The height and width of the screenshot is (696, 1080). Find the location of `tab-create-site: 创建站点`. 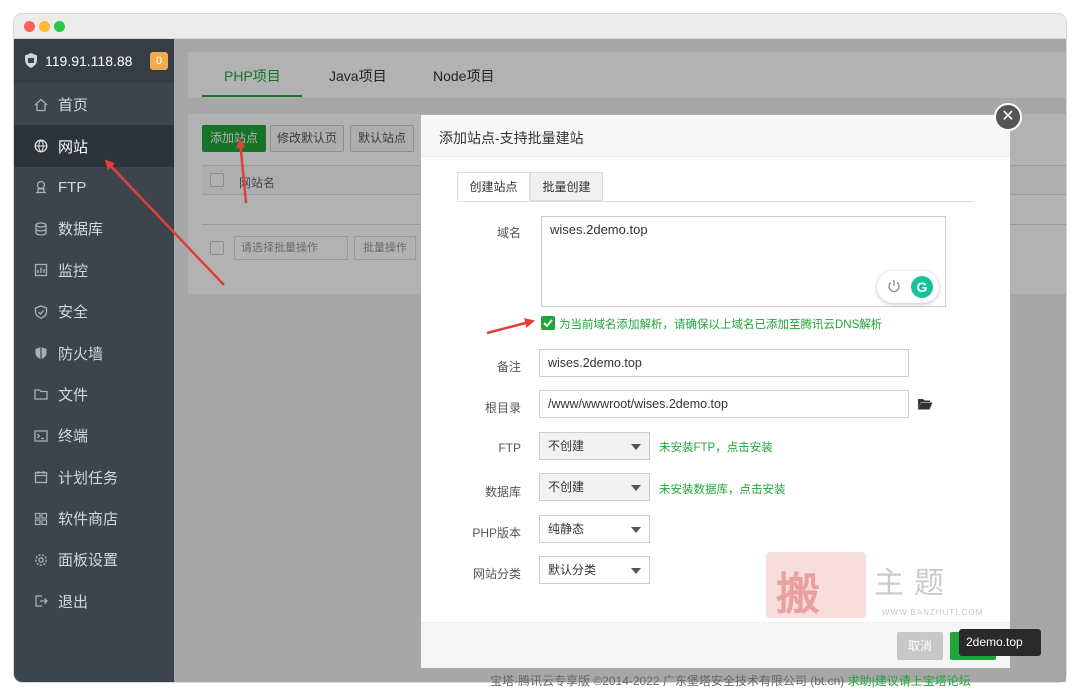

tab-create-site: 创建站点 is located at coordinates (493, 186).